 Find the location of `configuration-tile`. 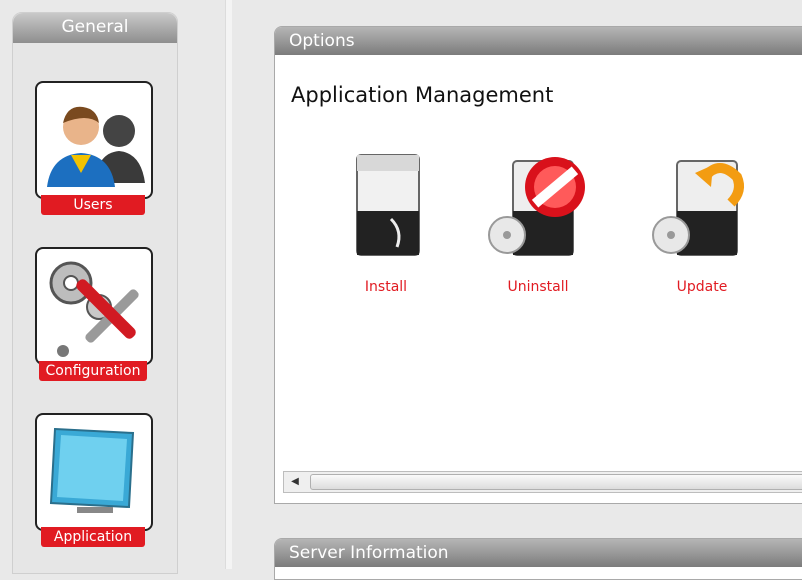

configuration-tile is located at coordinates (94, 306).